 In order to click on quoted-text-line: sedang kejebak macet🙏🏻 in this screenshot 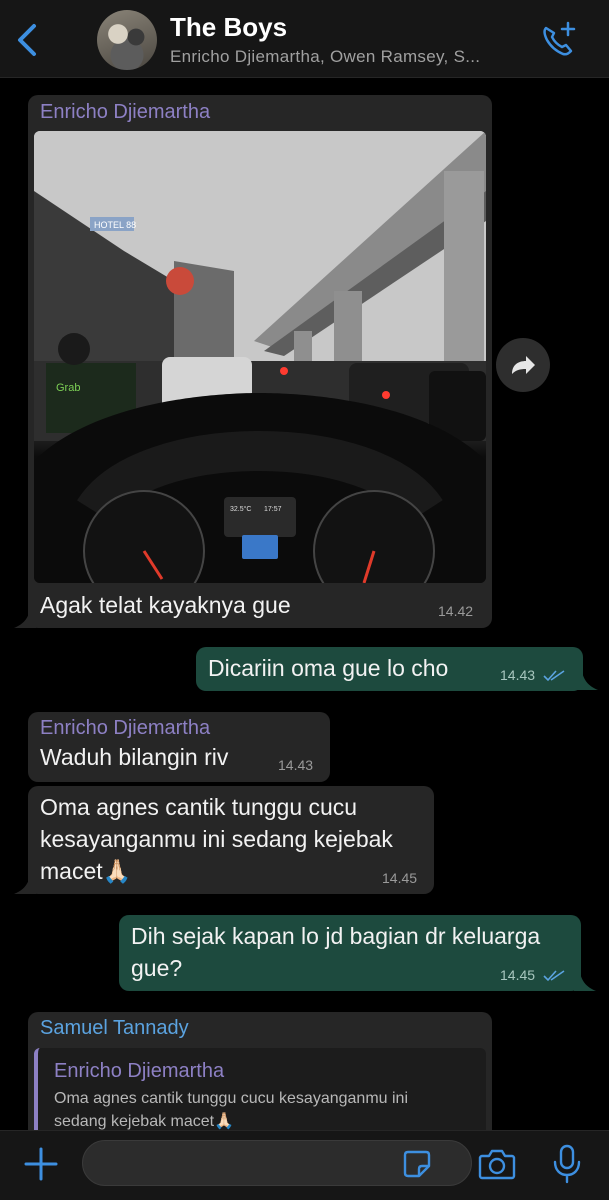, I will do `click(144, 1121)`.